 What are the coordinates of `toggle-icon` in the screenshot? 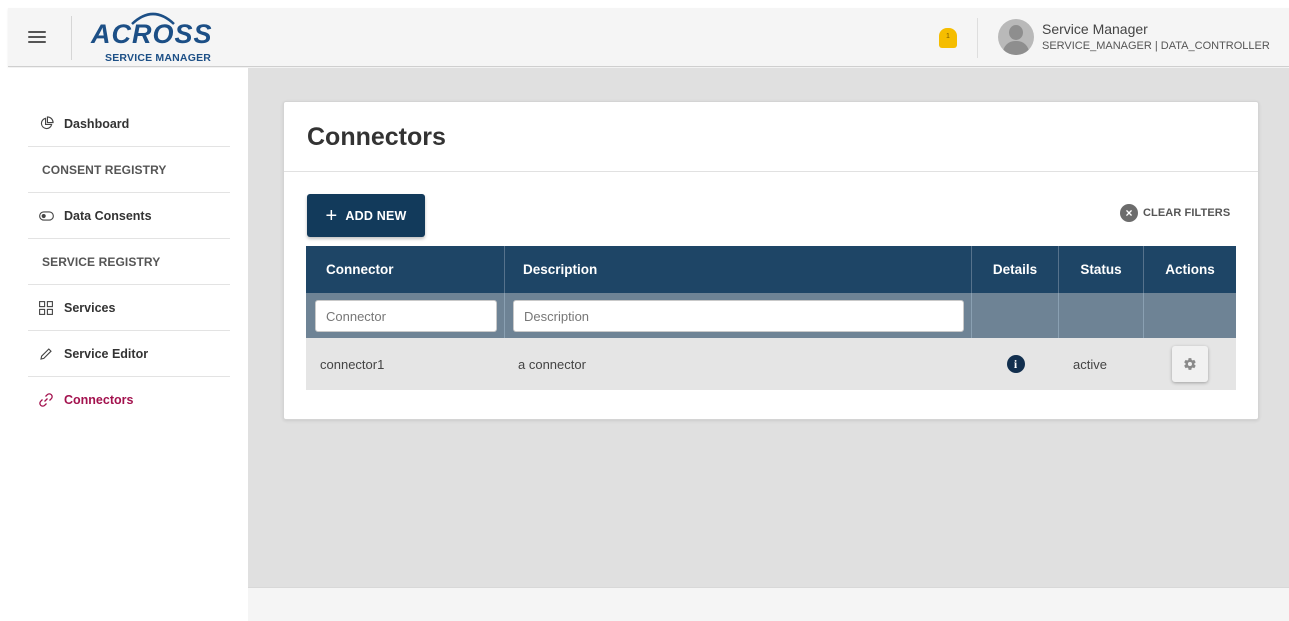 It's located at (46, 216).